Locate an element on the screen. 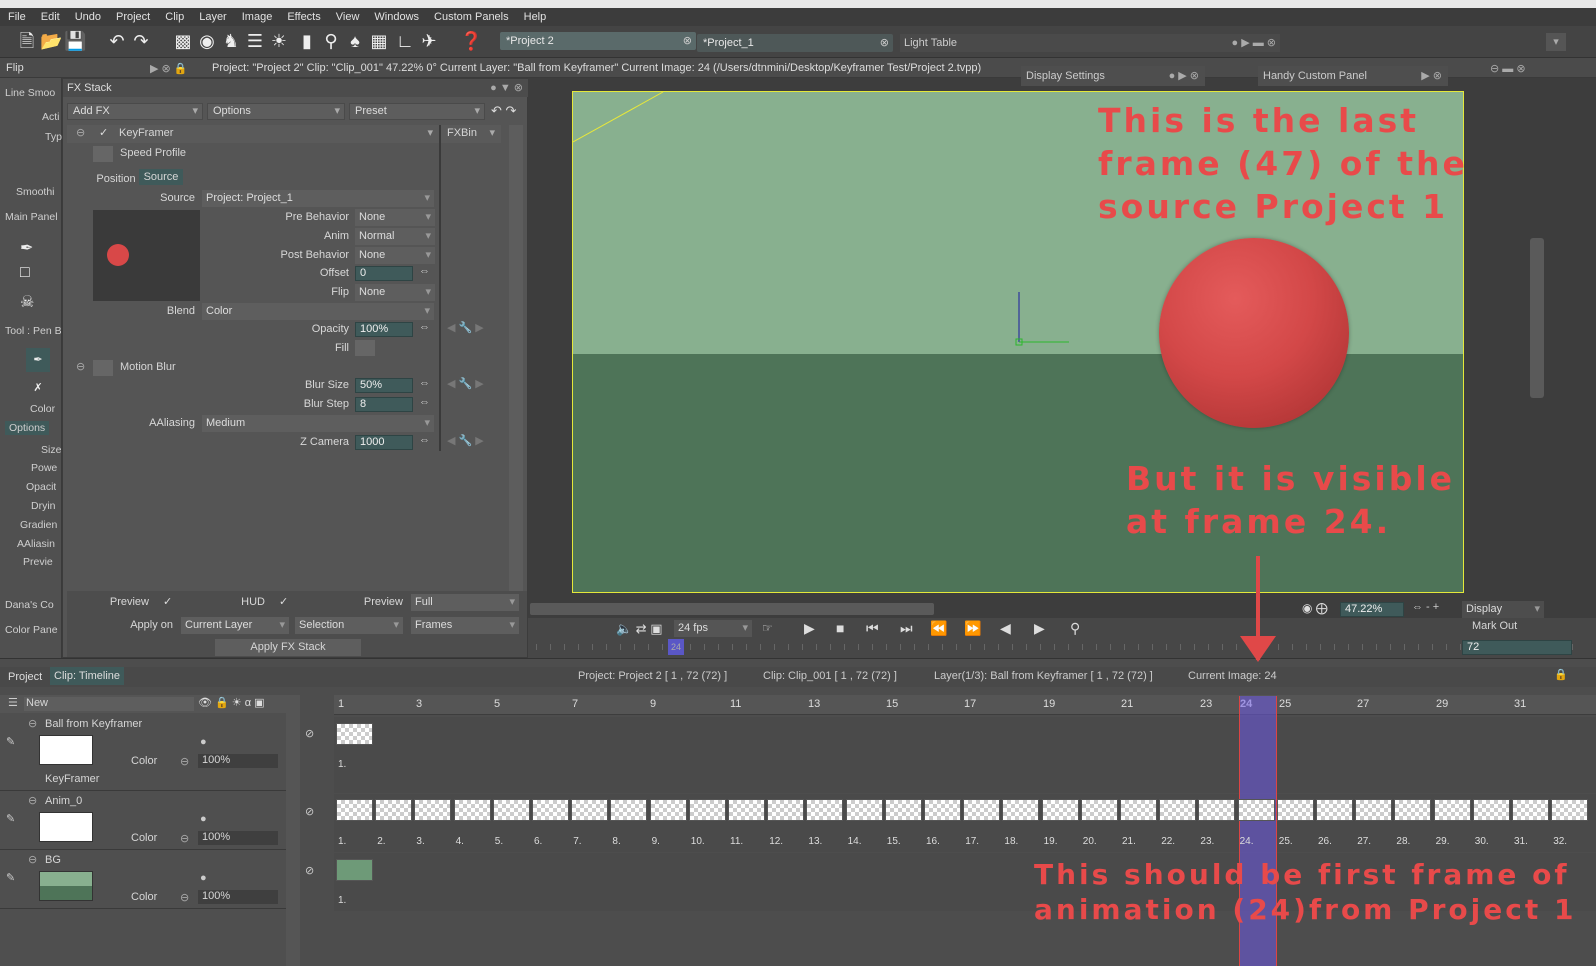 The image size is (1596, 966). playback-tools-icon: 🔈 ⇄ ▣ is located at coordinates (639, 629).